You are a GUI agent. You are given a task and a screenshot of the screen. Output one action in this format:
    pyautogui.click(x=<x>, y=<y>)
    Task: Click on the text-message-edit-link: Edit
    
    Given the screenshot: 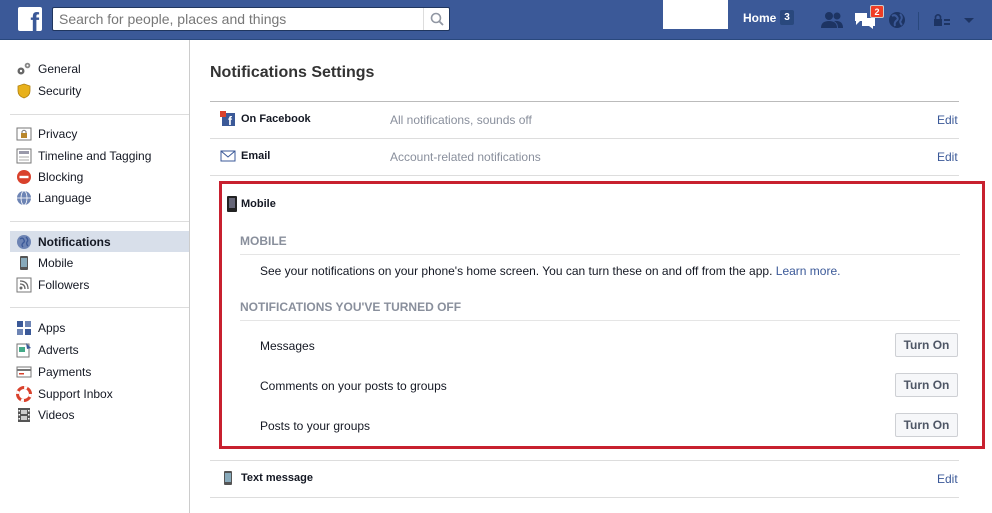 What is the action you would take?
    pyautogui.click(x=947, y=479)
    